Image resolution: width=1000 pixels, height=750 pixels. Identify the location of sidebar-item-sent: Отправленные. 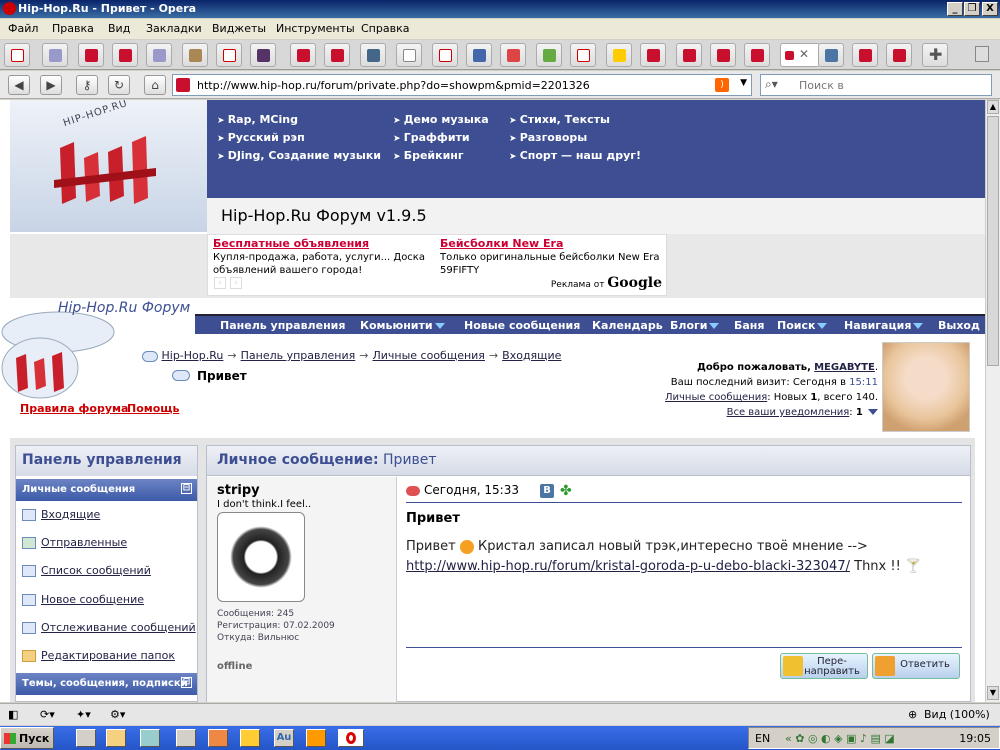
(74, 542).